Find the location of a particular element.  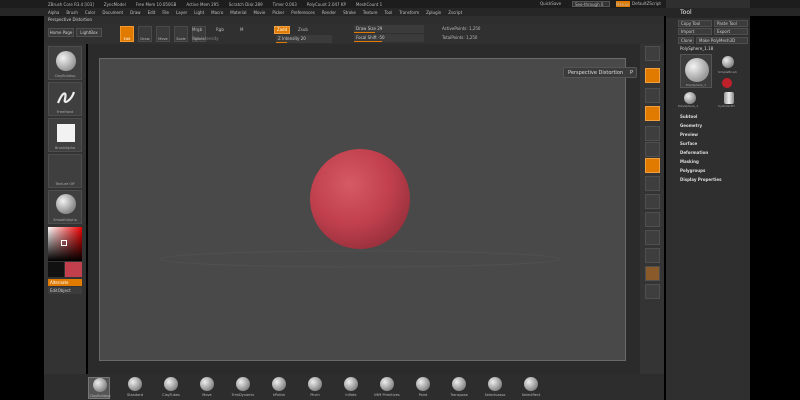

menu-brush: Brush is located at coordinates (72, 12).